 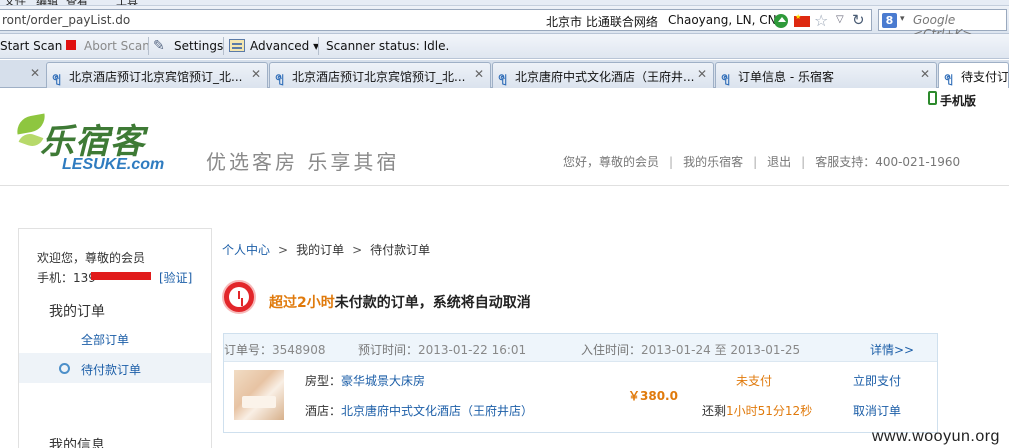 I want to click on wrench-icon: ✎, so click(x=159, y=46).